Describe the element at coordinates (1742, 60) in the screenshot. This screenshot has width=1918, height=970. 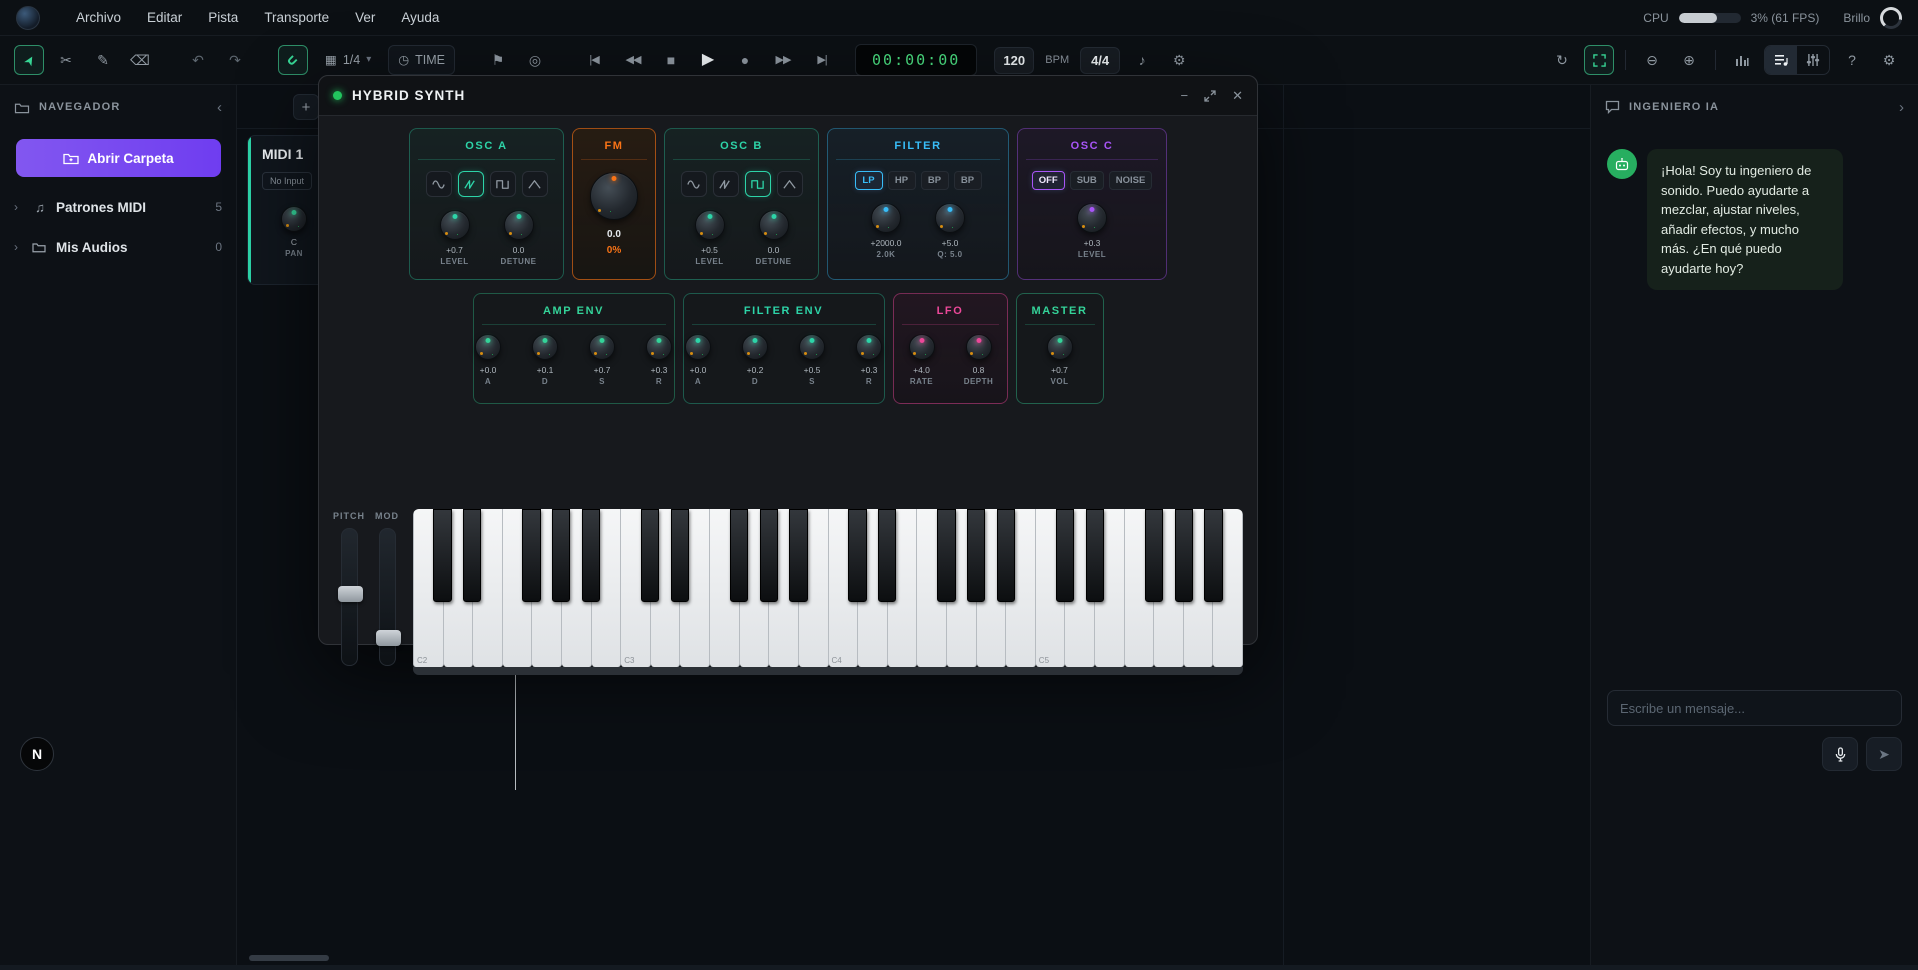
I see `levels-button` at that location.